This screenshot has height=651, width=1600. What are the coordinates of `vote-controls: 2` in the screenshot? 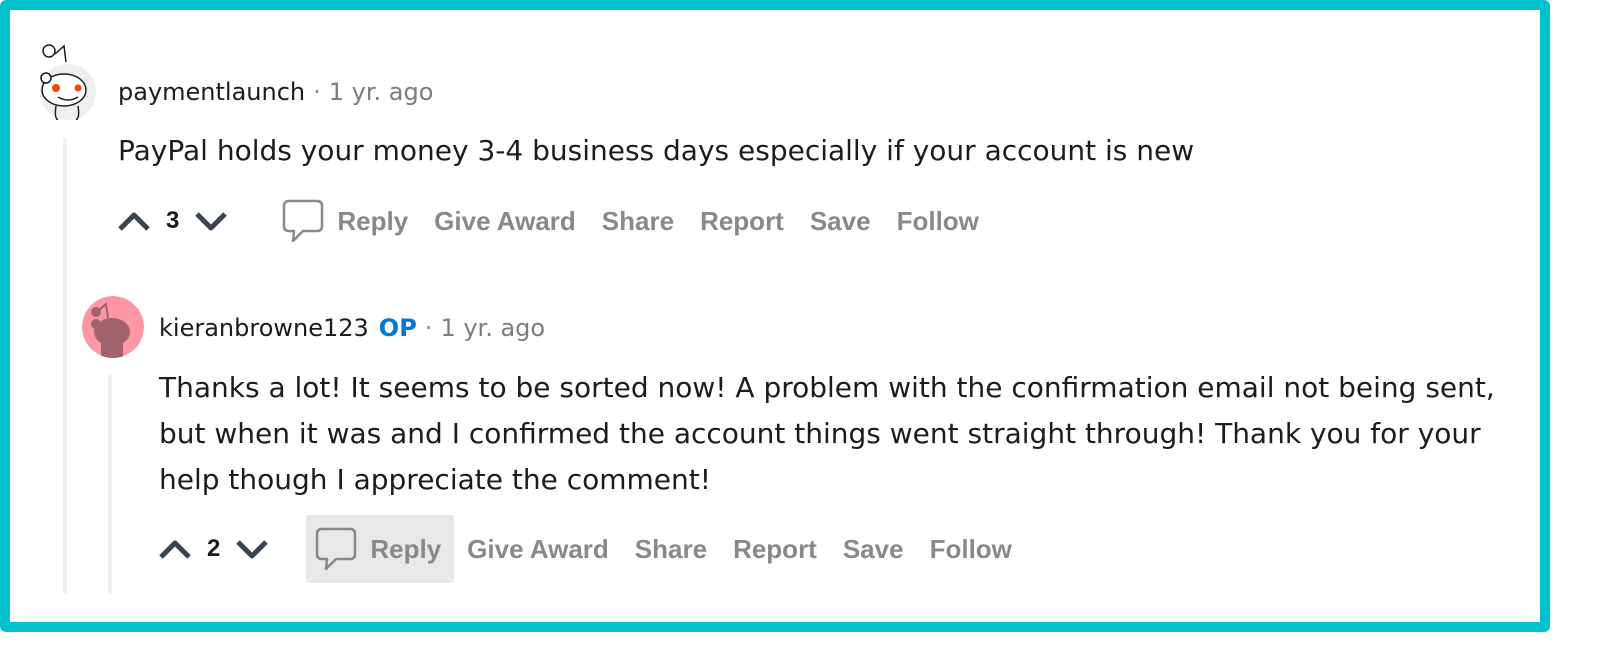 It's located at (213, 549).